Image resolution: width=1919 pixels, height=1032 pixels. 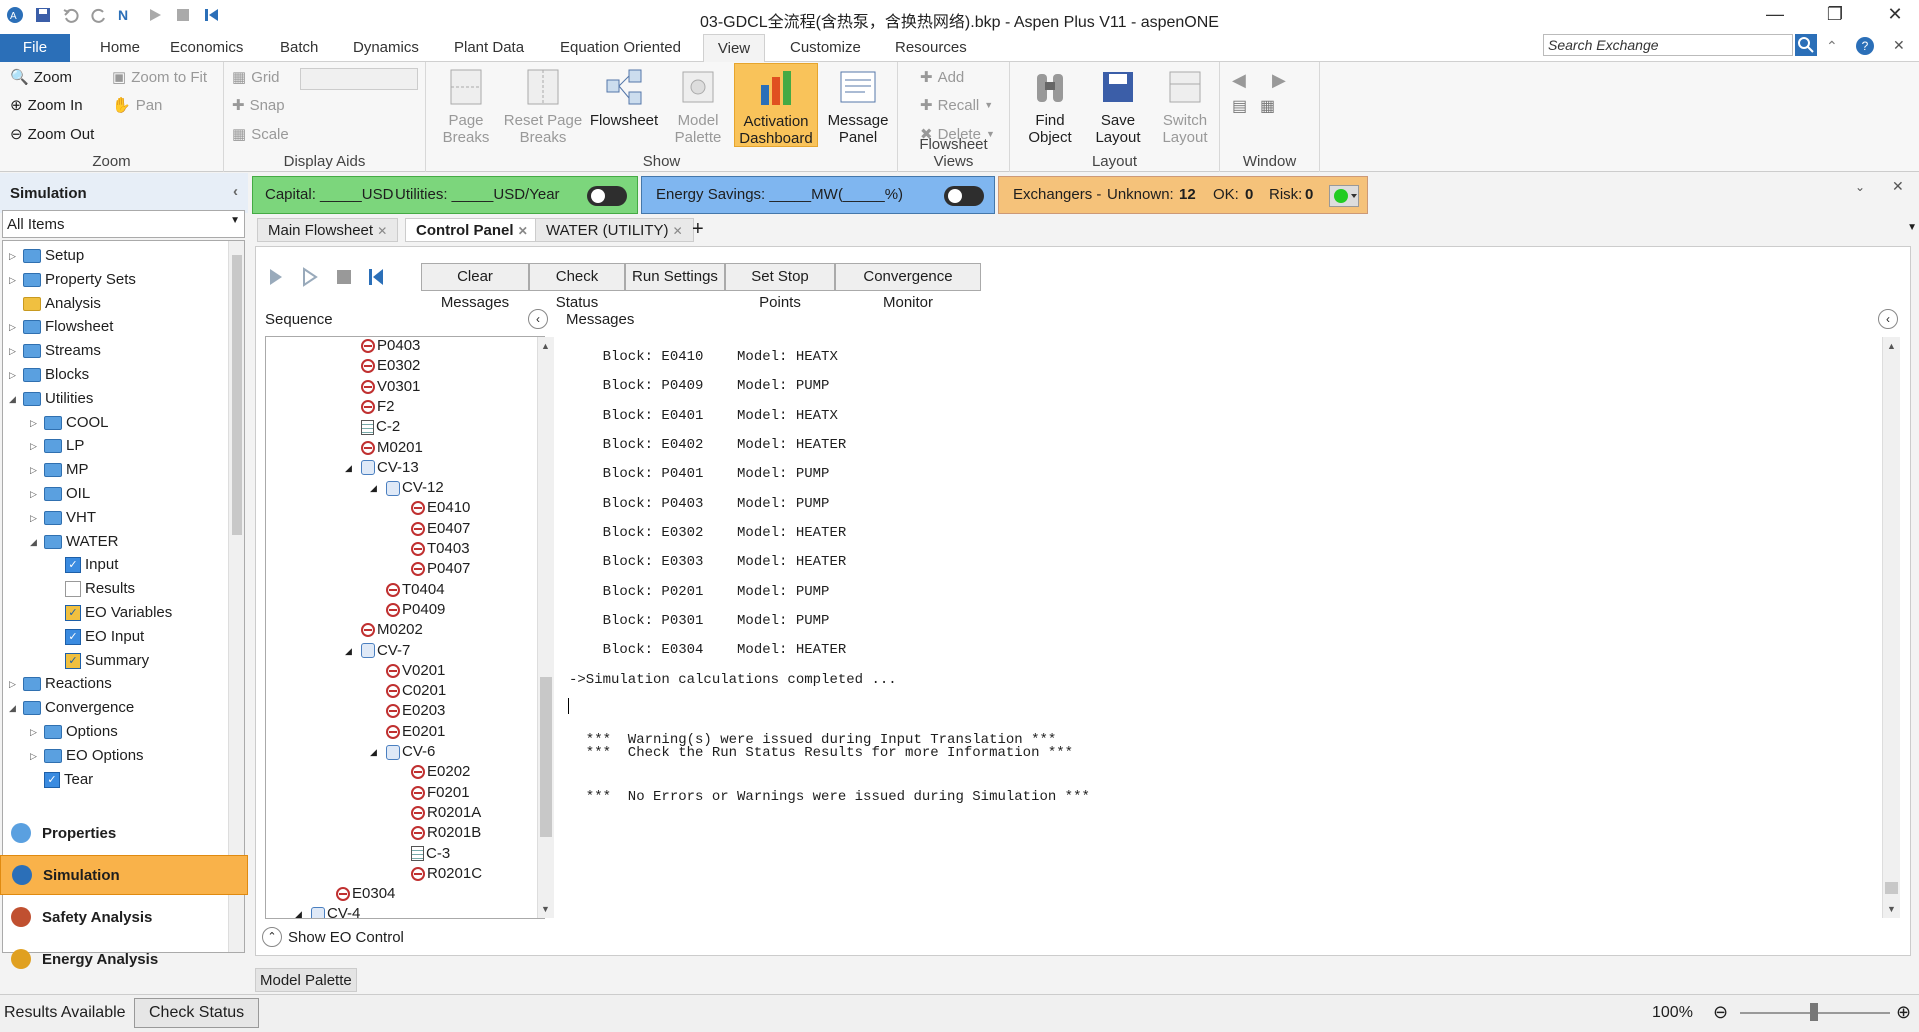 What do you see at coordinates (472, 230) in the screenshot?
I see `tab-control-panel: Control Panel ✕` at bounding box center [472, 230].